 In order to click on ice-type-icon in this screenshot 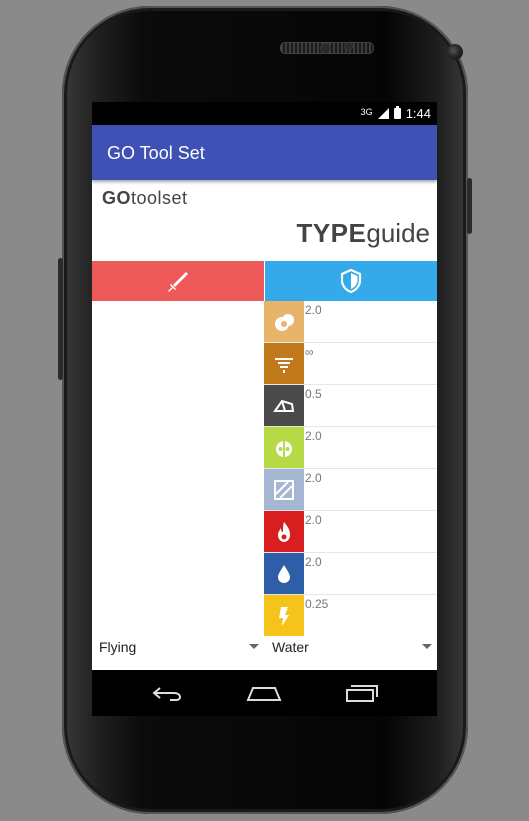, I will do `click(284, 489)`.